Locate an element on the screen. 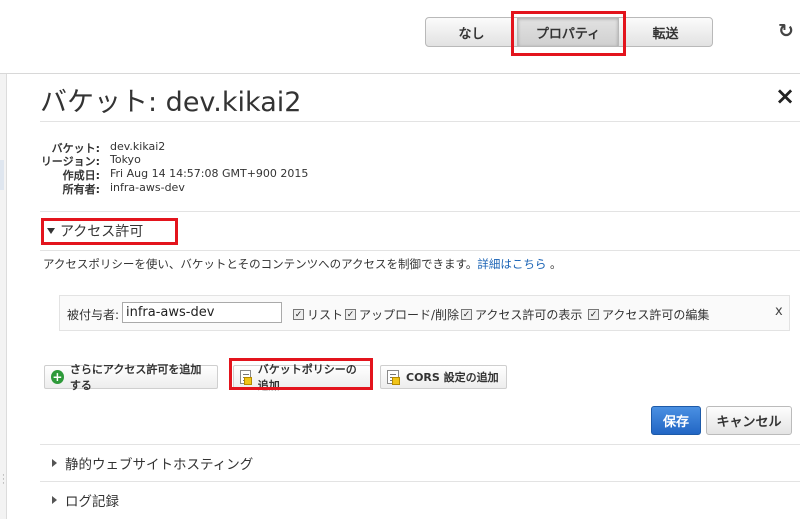 Image resolution: width=800 pixels, height=519 pixels. button-label: さらにアクセス許可を追加する is located at coordinates (135, 377).